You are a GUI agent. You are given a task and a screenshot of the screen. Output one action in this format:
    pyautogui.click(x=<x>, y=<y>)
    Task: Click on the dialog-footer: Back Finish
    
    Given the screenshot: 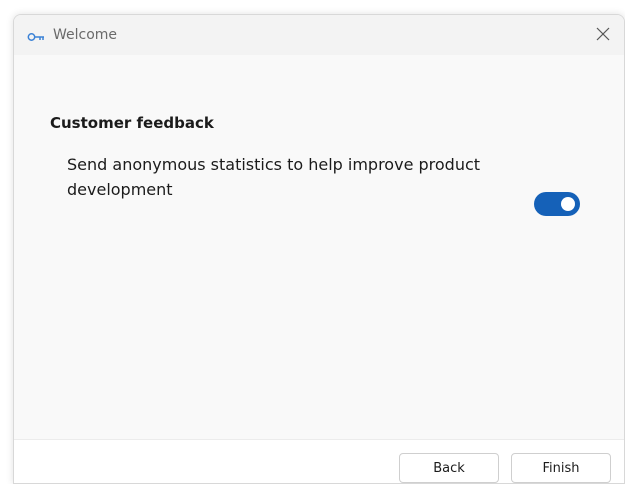 What is the action you would take?
    pyautogui.click(x=319, y=461)
    